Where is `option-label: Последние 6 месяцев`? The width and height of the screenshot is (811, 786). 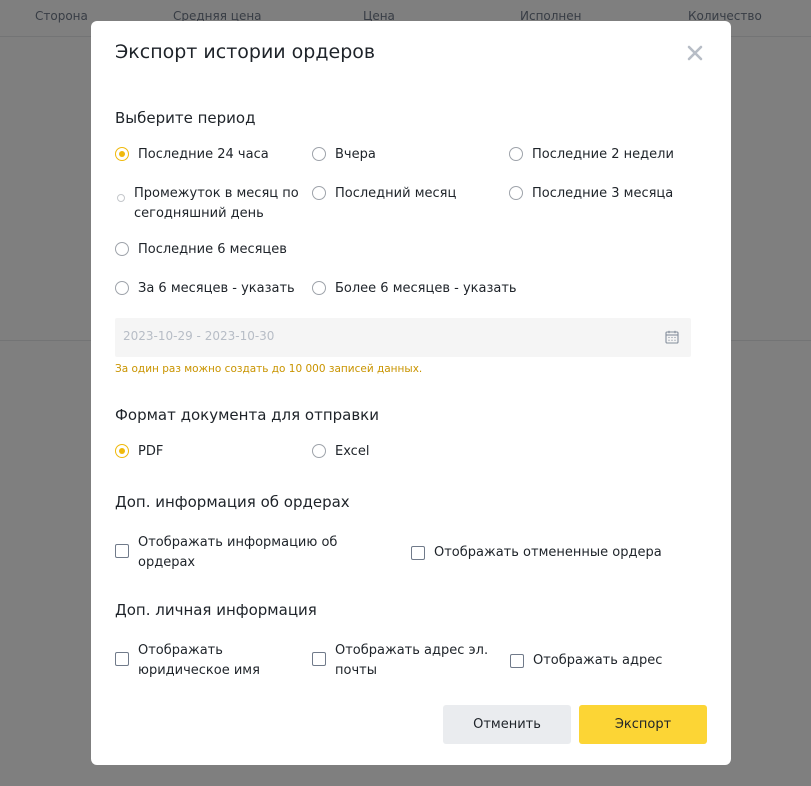
option-label: Последние 6 месяцев is located at coordinates (212, 249).